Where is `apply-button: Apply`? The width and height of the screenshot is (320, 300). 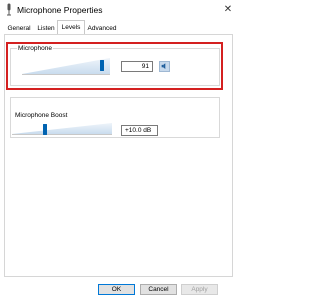
apply-button: Apply is located at coordinates (199, 289).